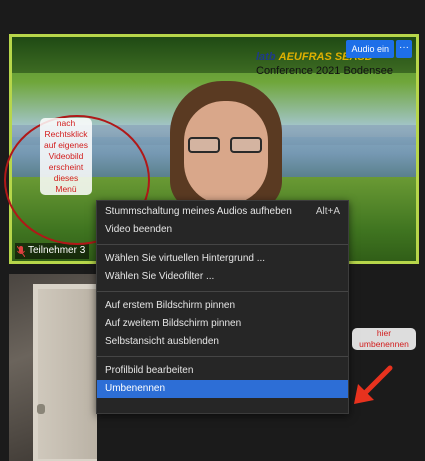  Describe the element at coordinates (404, 49) in the screenshot. I see `more-options-button: ···` at that location.